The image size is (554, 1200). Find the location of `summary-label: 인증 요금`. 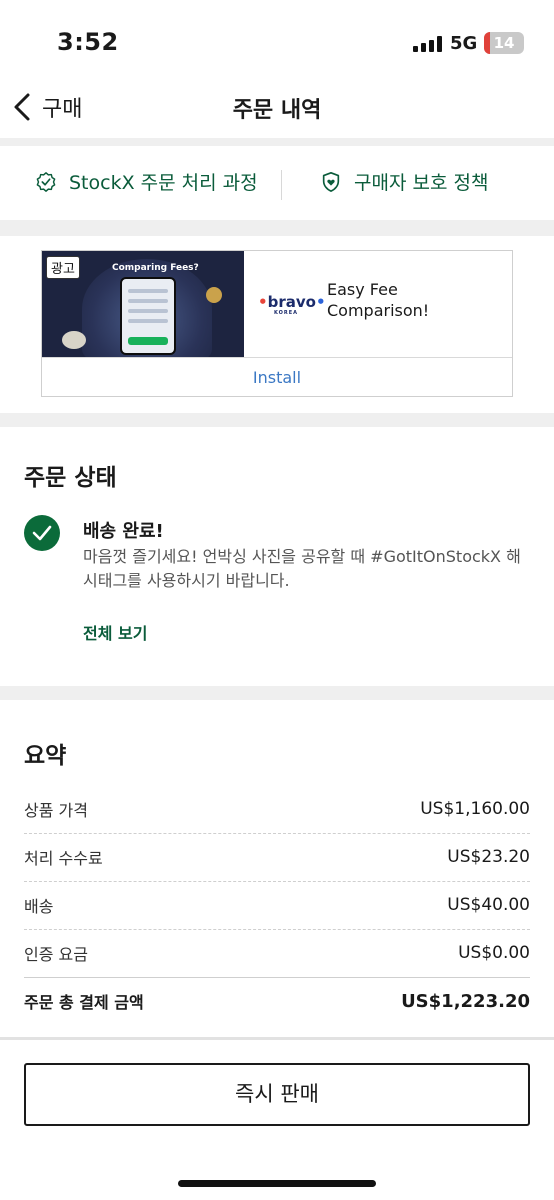

summary-label: 인증 요금 is located at coordinates (56, 954).